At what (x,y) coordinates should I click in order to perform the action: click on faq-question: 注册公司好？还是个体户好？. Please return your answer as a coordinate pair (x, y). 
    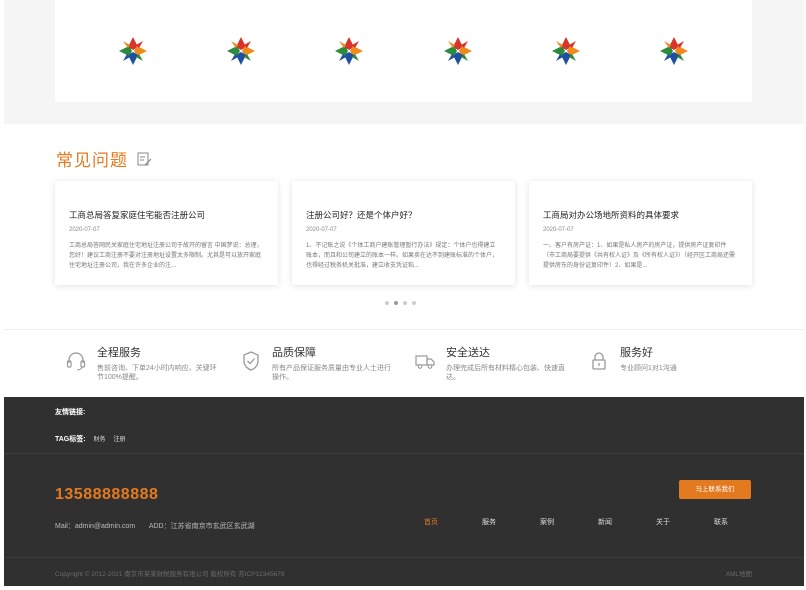
    Looking at the image, I should click on (403, 215).